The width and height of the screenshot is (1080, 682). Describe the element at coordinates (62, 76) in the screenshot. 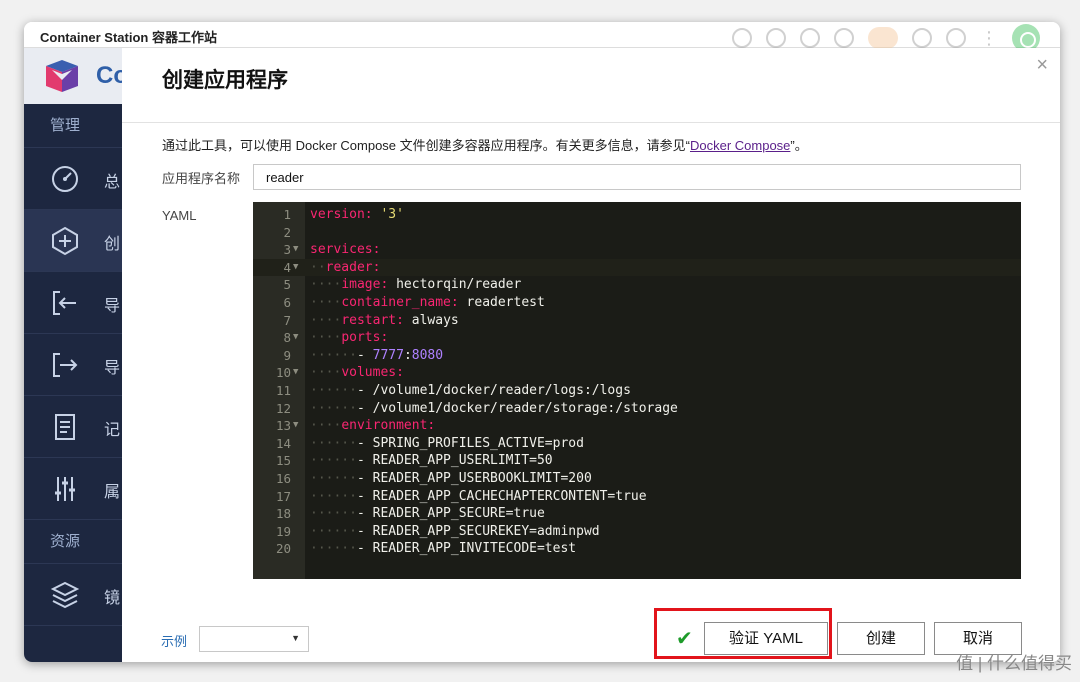

I see `container-station-logo-icon` at that location.